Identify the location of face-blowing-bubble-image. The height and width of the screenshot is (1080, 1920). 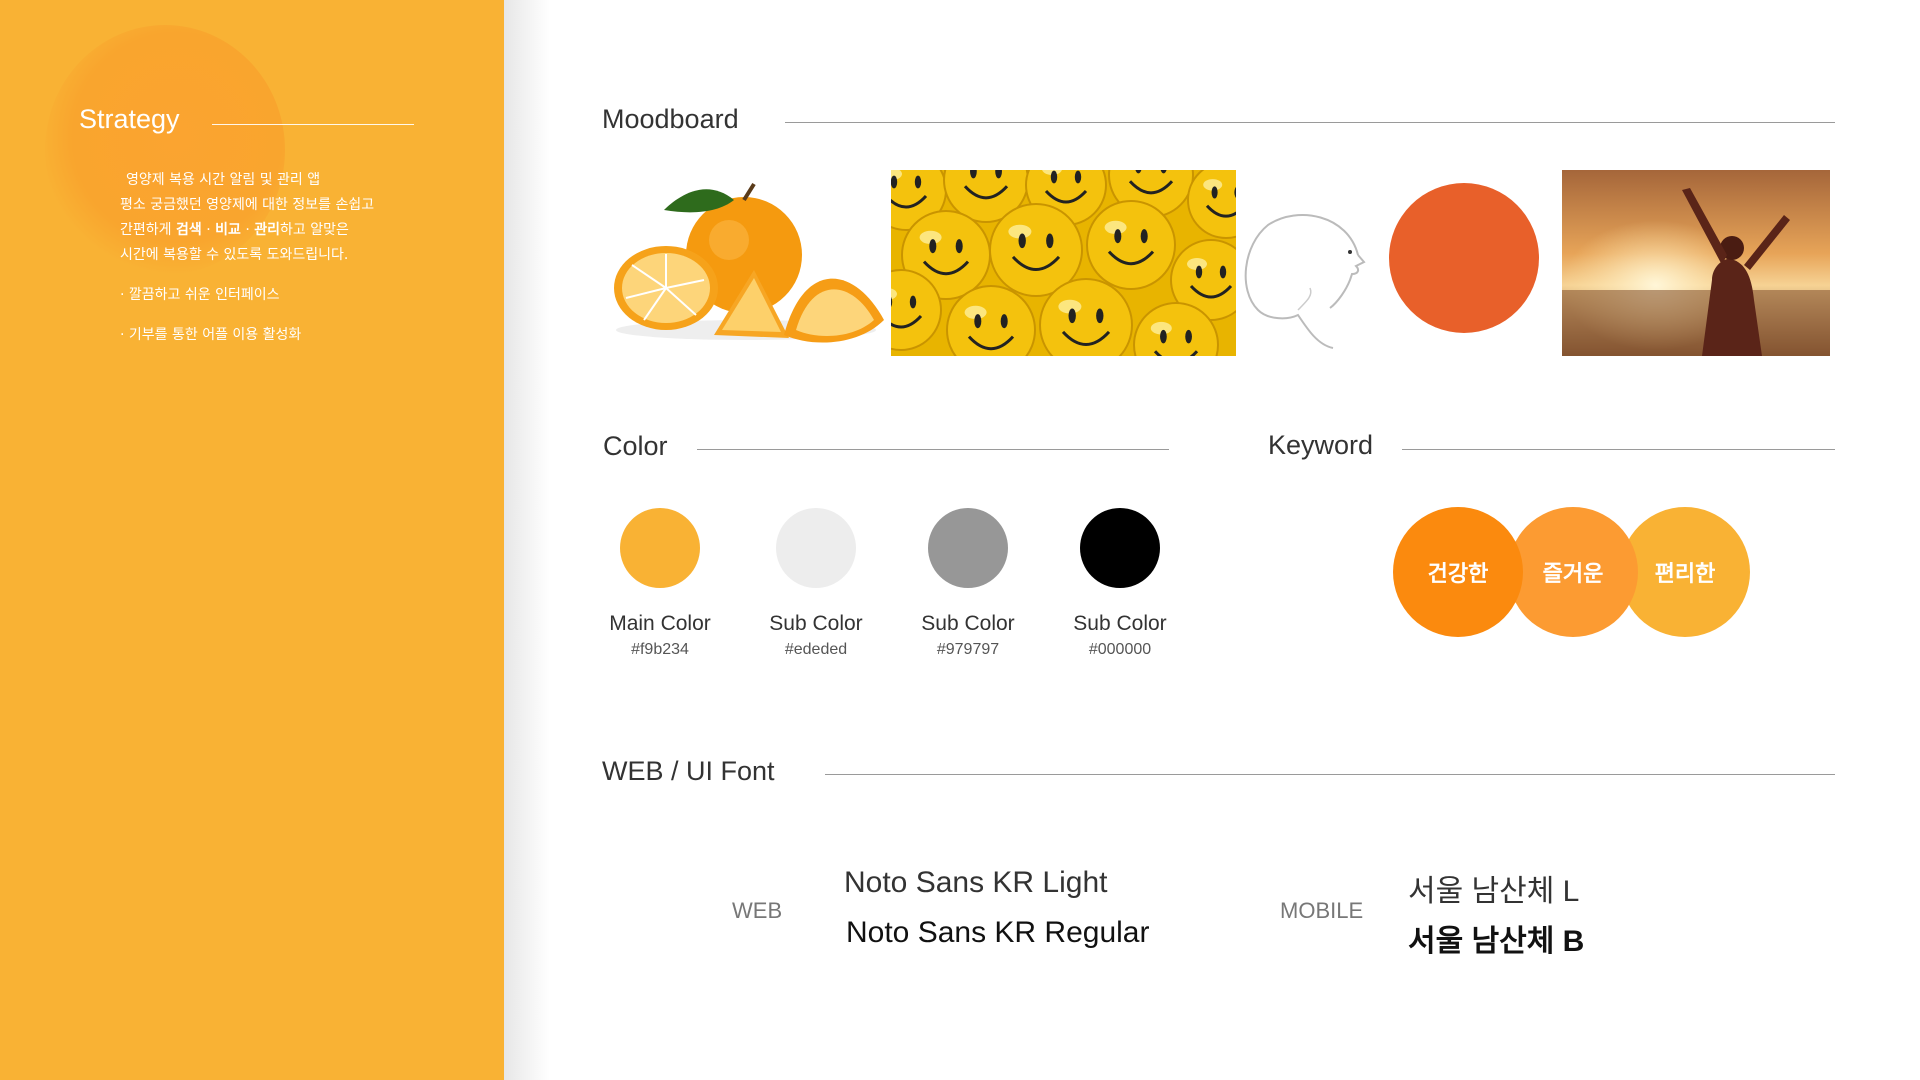
(1391, 263).